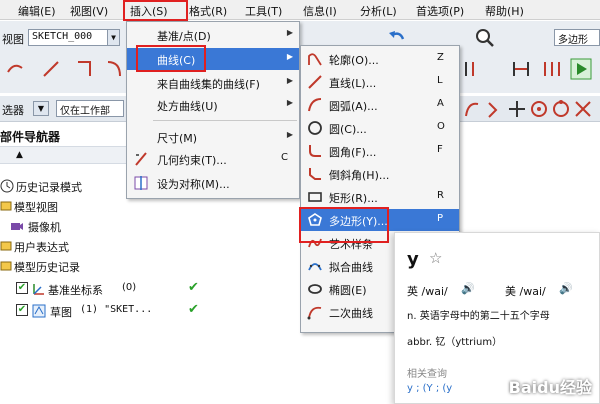  What do you see at coordinates (440, 57) in the screenshot?
I see `menu-item-shortcut: Z` at bounding box center [440, 57].